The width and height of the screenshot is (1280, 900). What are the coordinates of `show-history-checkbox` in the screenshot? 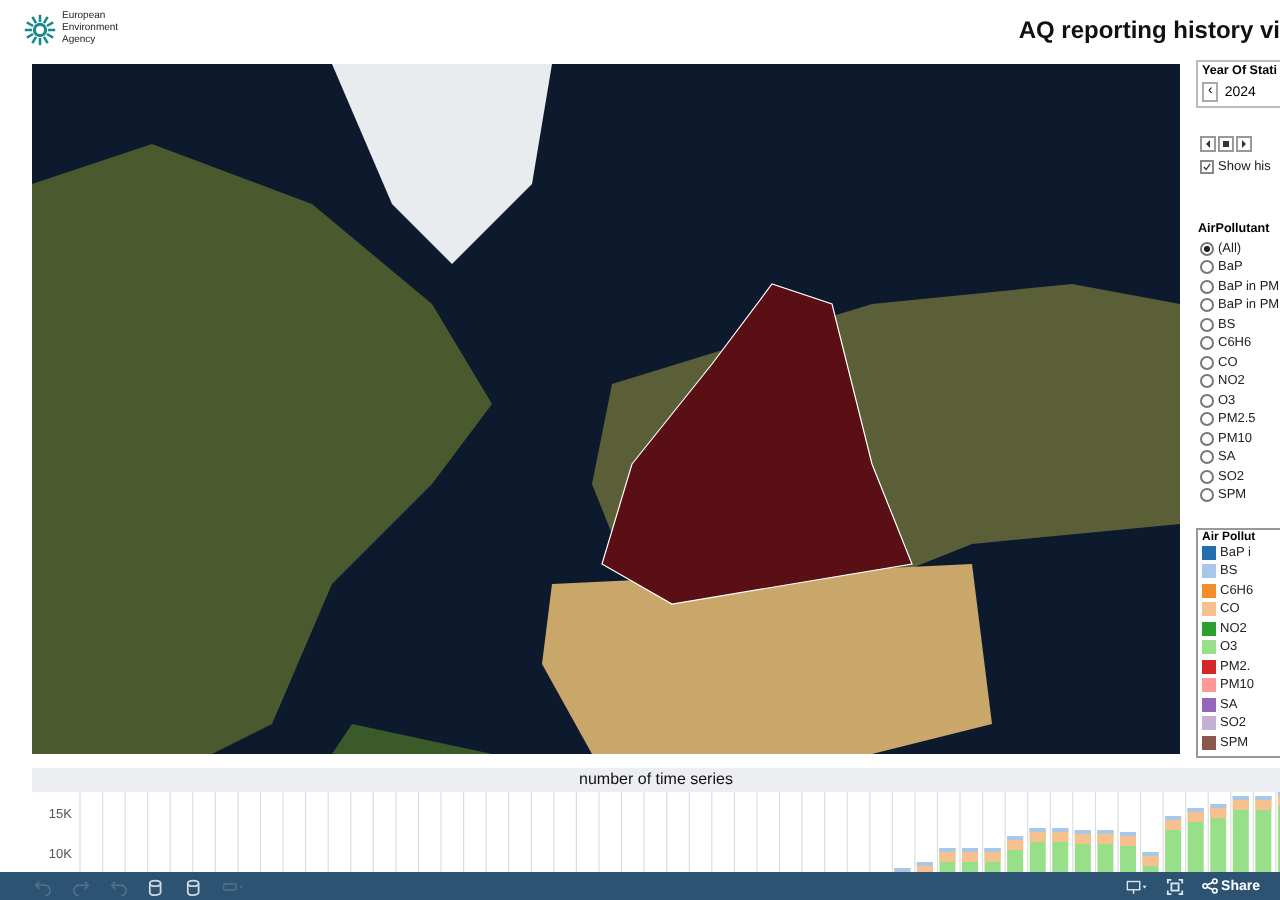 It's located at (1207, 167).